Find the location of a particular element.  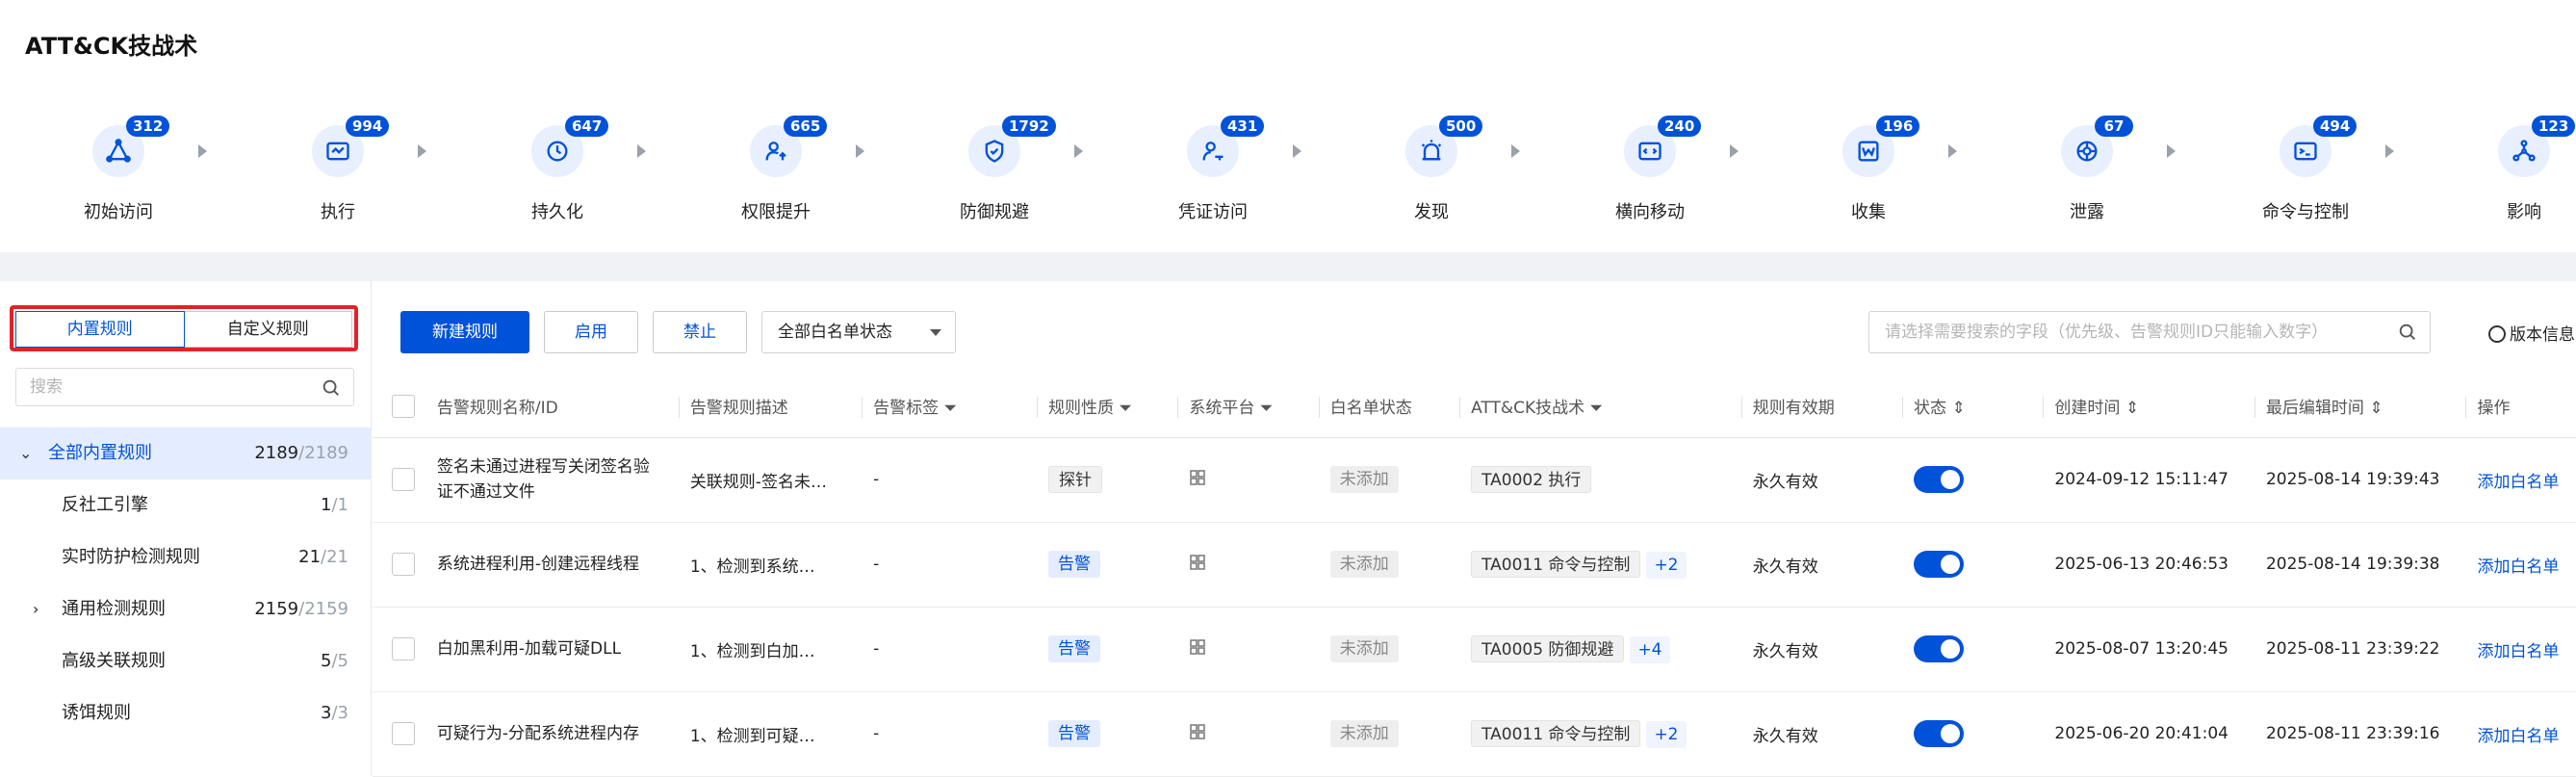

rule-name: 可疑行为-分配系统进程内存 is located at coordinates (558, 734).